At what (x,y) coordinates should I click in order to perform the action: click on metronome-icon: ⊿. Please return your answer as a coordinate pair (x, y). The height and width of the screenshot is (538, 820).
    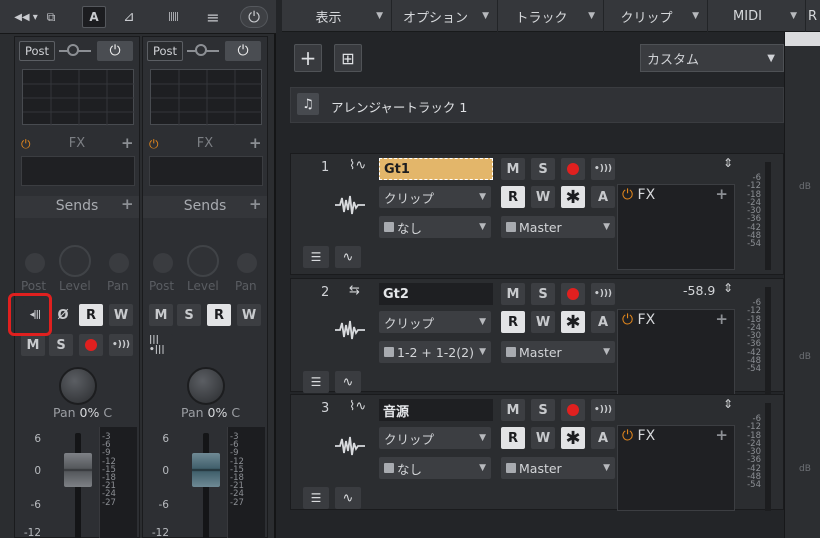
    Looking at the image, I should click on (129, 17).